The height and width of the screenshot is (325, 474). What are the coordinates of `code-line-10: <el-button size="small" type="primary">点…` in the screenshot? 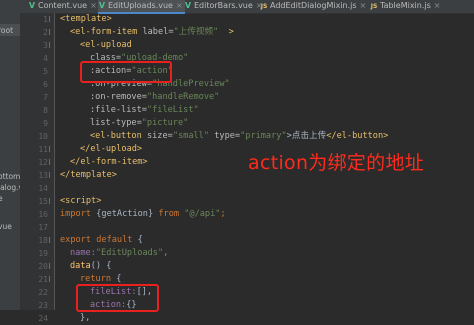 It's located at (239, 136).